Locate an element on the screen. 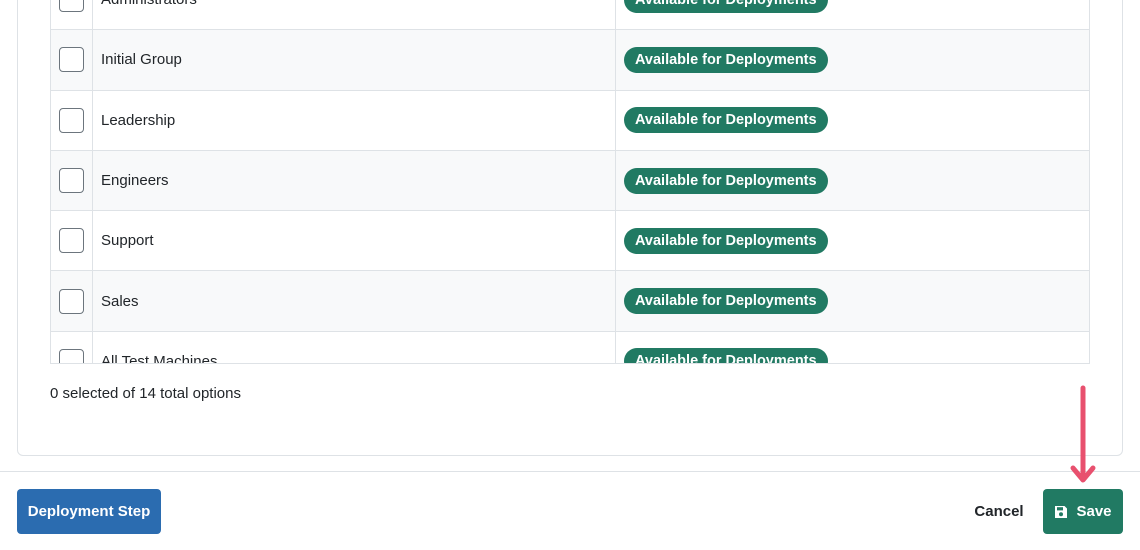 Image resolution: width=1140 pixels, height=550 pixels. table-row: Support Available for Deployments is located at coordinates (570, 240).